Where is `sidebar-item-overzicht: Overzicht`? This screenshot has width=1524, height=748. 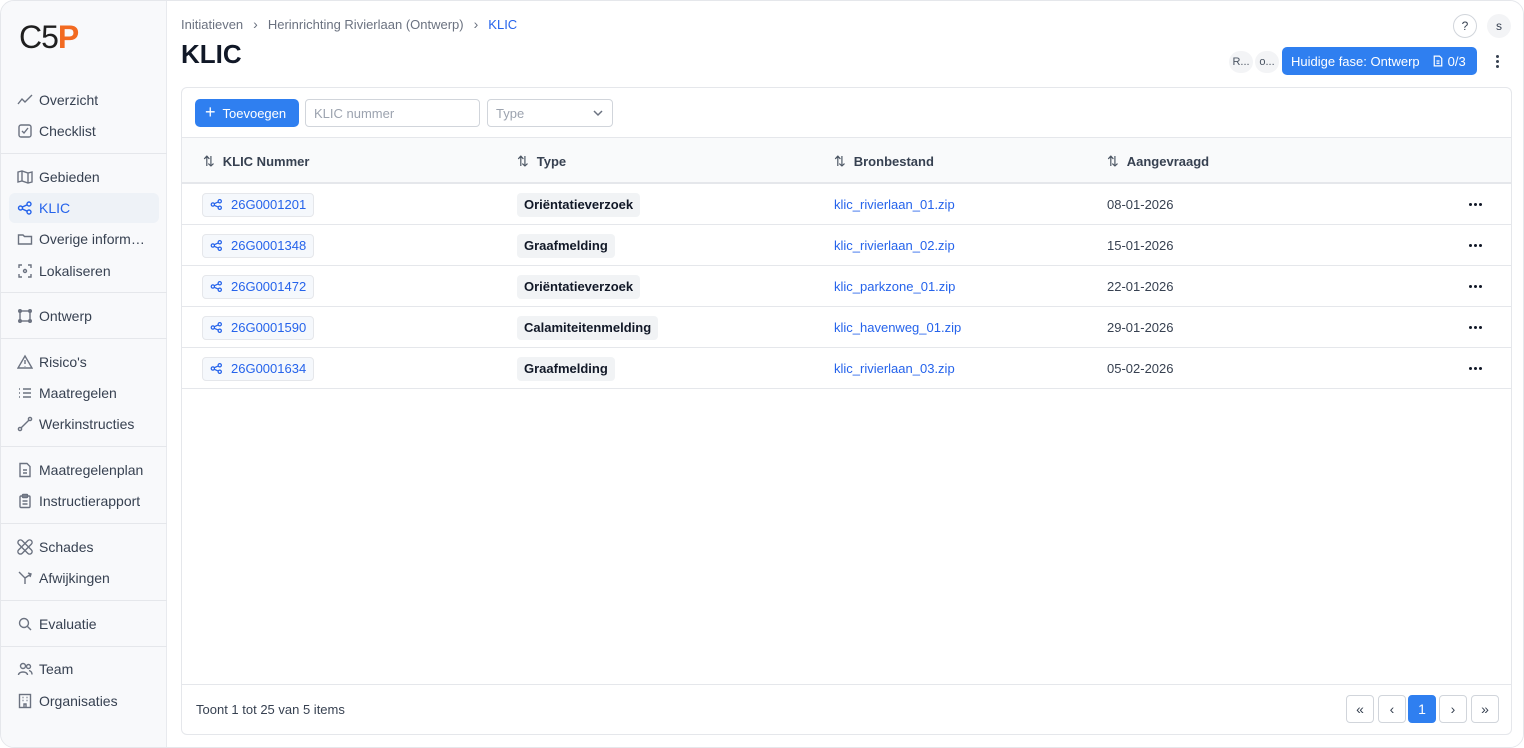 sidebar-item-overzicht: Overzicht is located at coordinates (84, 100).